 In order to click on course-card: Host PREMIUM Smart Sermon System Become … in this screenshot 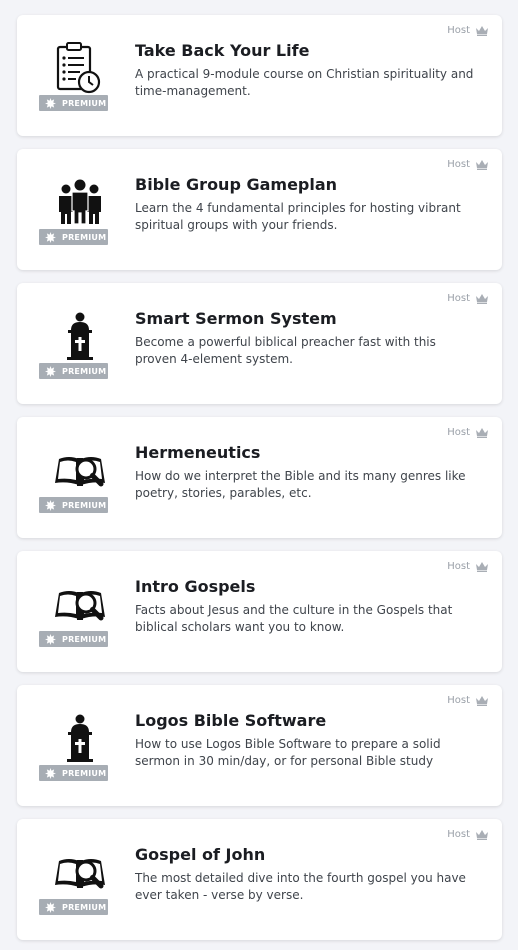, I will do `click(259, 343)`.